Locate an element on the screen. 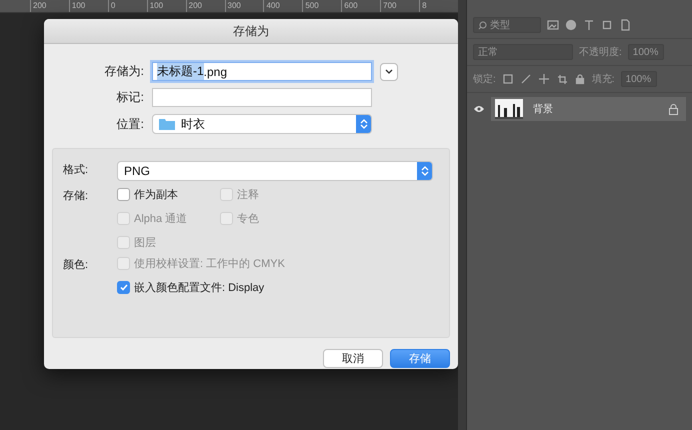  checkbox-label: 注释 is located at coordinates (248, 195).